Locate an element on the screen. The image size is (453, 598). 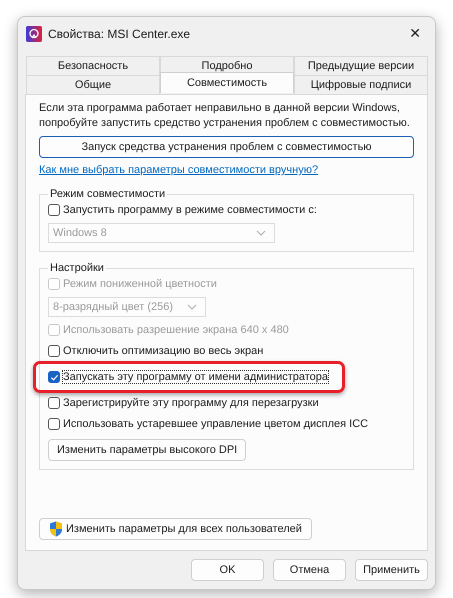
app-icon is located at coordinates (34, 34).